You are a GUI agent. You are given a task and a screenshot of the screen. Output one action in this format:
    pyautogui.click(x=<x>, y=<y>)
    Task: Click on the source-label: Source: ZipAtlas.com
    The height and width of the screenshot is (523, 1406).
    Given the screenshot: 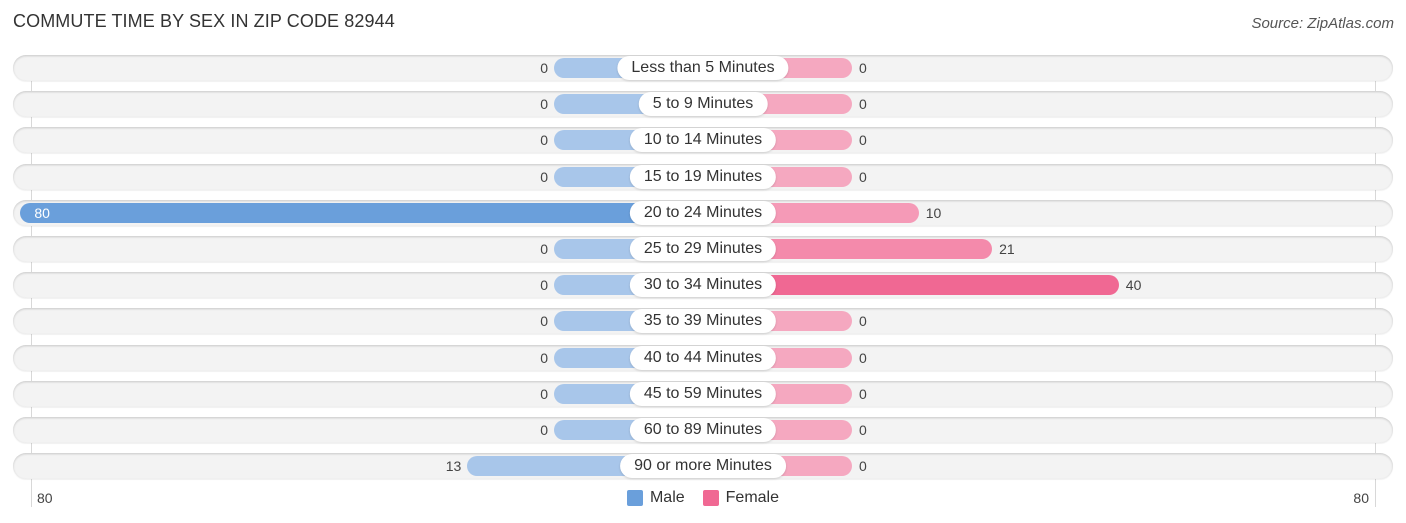 What is the action you would take?
    pyautogui.click(x=1322, y=23)
    